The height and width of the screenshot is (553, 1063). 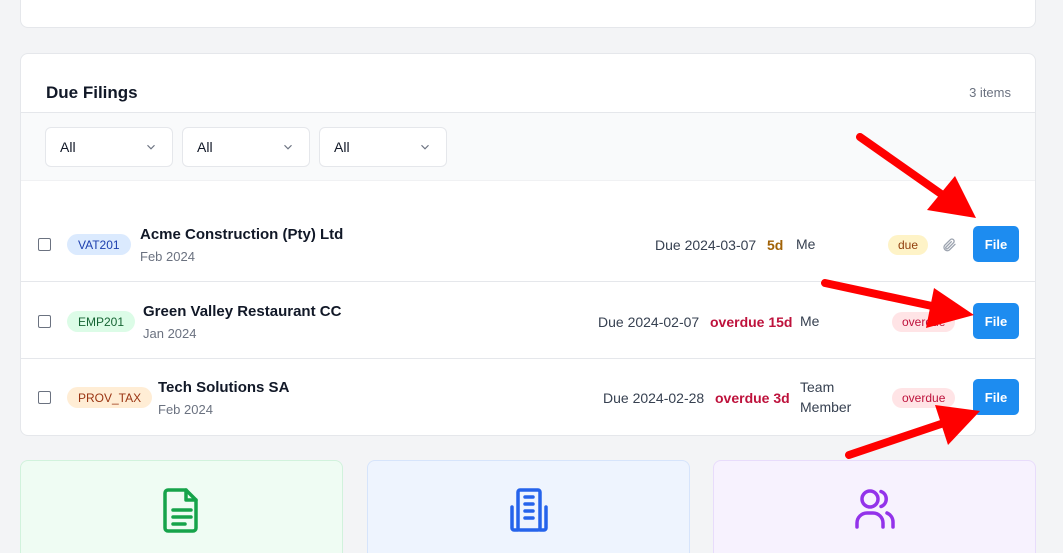 I want to click on filter-select-2: All, so click(x=246, y=146).